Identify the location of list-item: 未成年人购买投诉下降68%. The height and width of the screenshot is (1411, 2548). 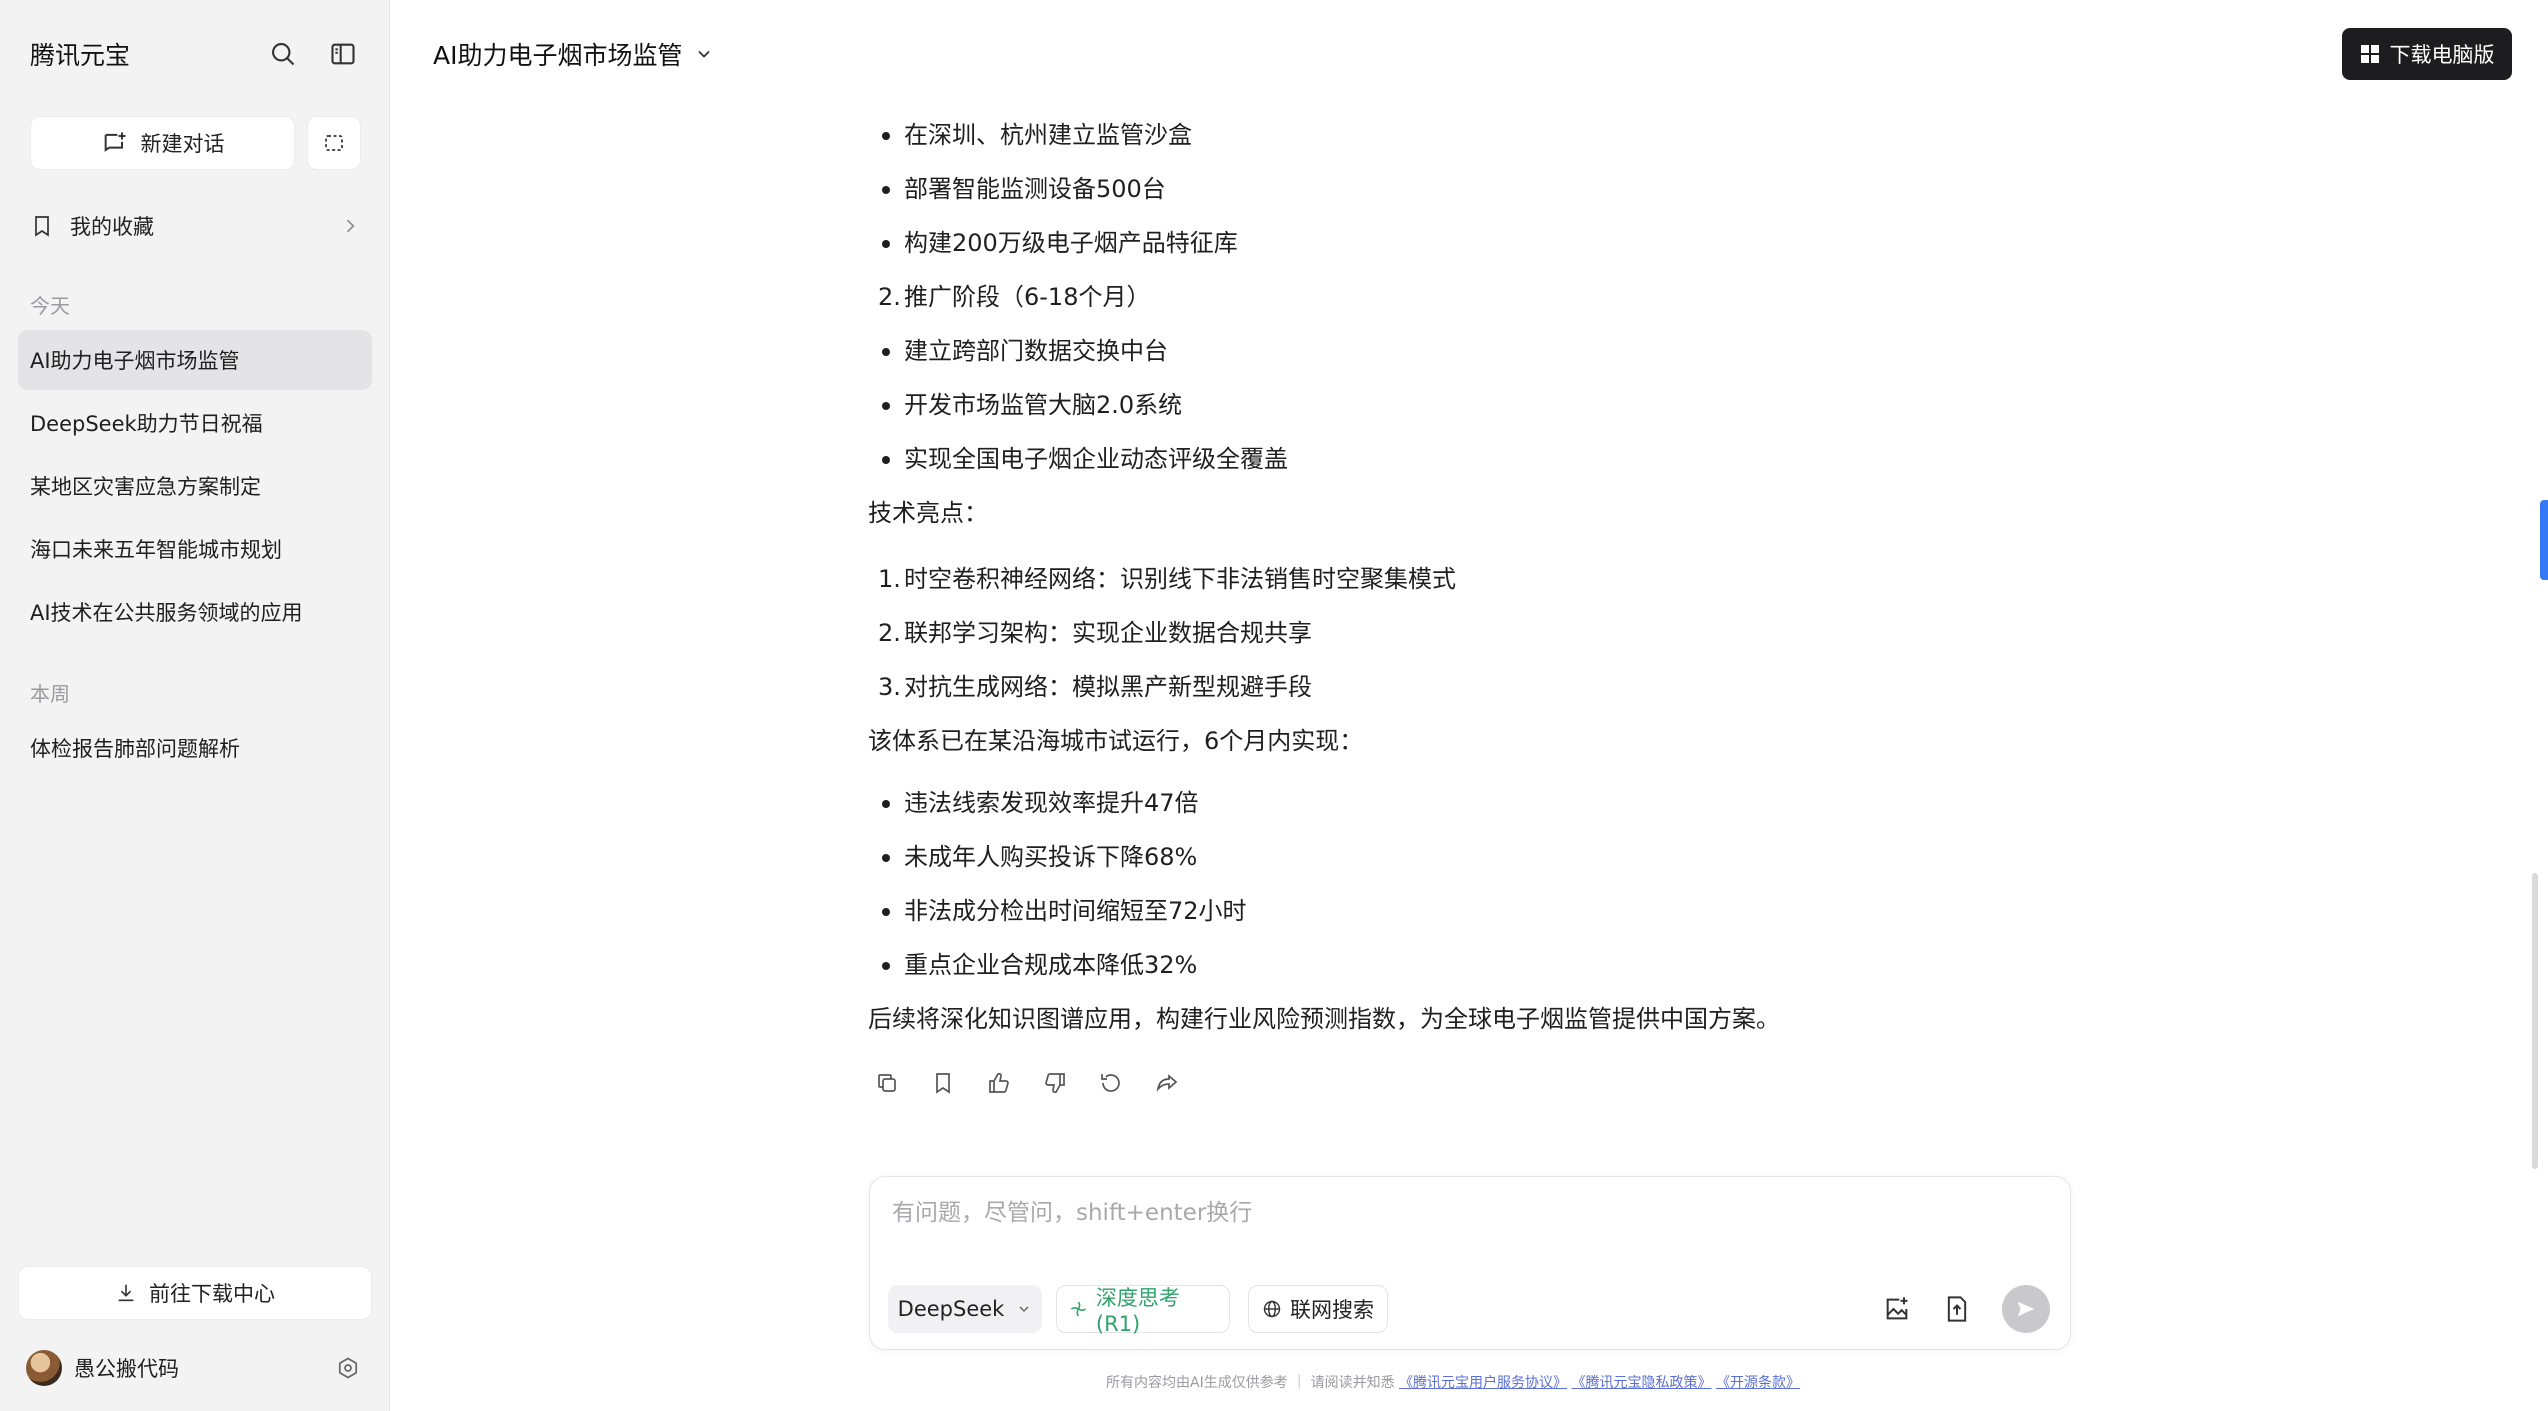
(1039, 857).